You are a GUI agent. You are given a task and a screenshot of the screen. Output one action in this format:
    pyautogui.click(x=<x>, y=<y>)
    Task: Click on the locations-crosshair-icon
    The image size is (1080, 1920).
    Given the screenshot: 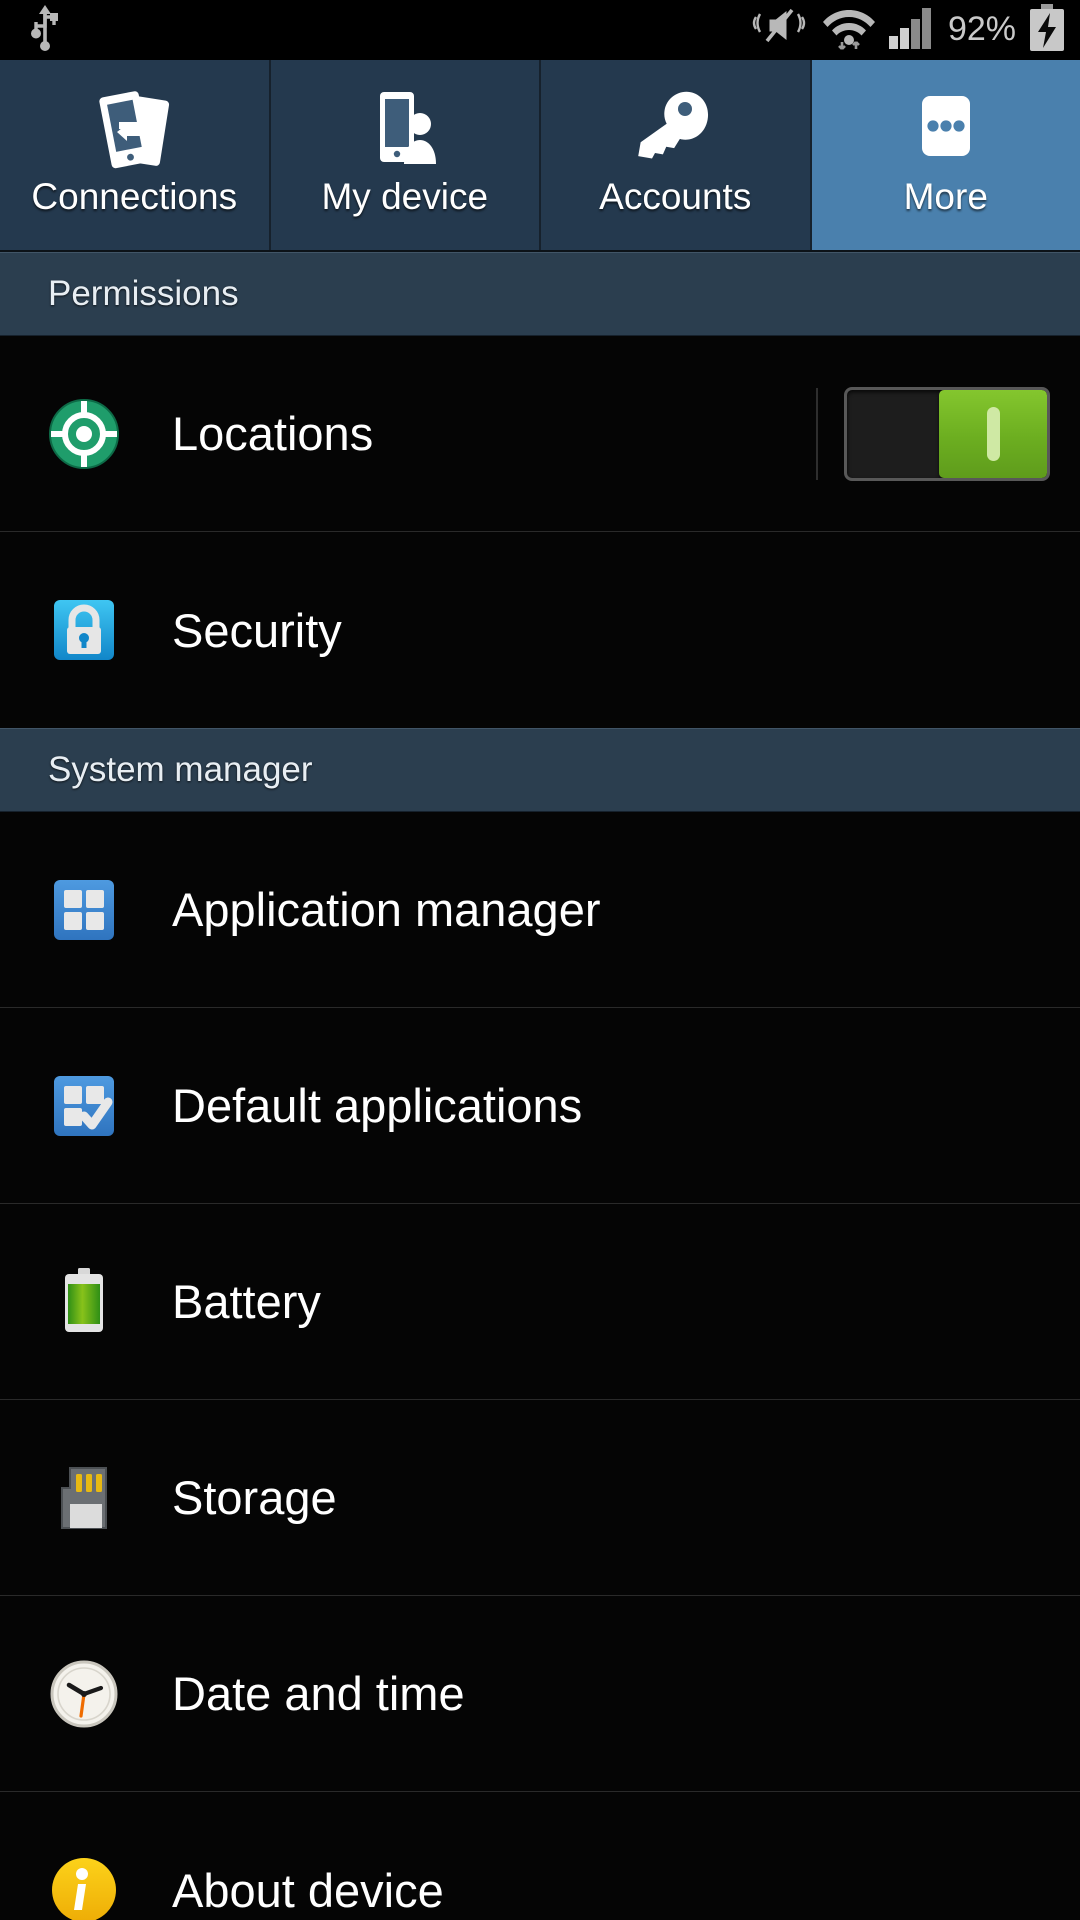 What is the action you would take?
    pyautogui.click(x=84, y=434)
    